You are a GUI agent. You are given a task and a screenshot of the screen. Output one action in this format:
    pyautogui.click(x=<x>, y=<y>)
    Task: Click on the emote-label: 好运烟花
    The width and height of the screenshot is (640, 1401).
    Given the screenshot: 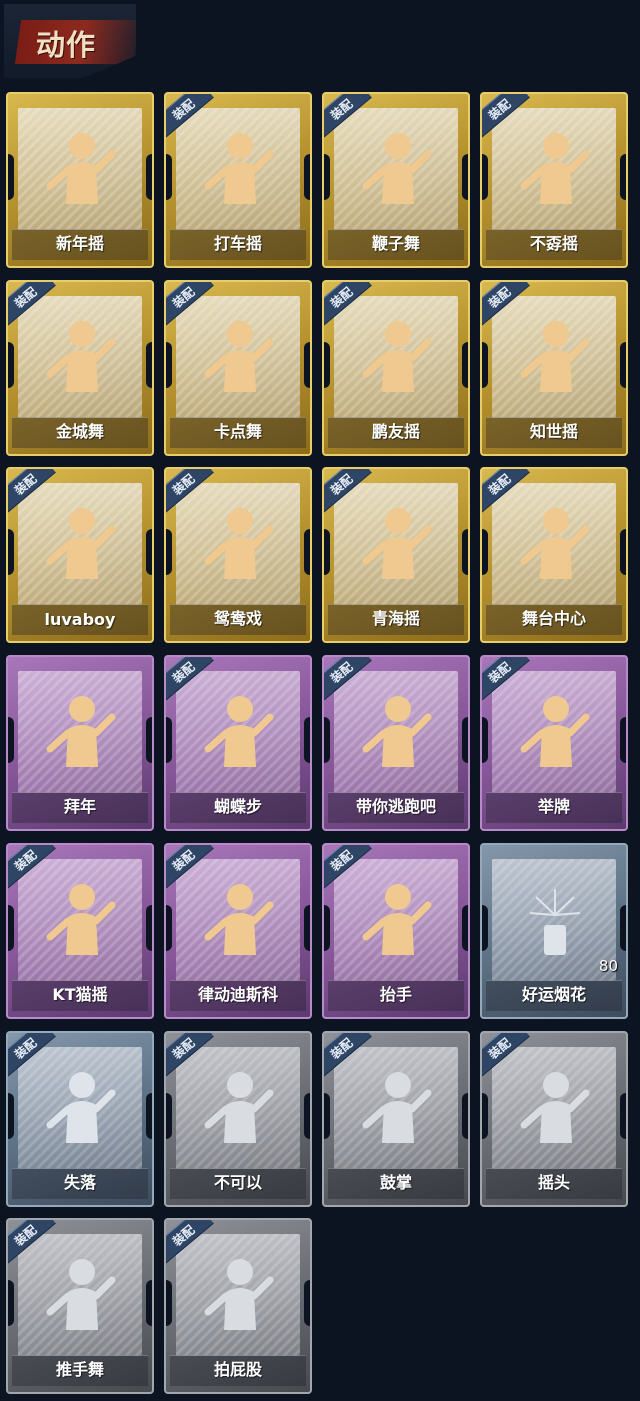 What is the action you would take?
    pyautogui.click(x=553, y=994)
    